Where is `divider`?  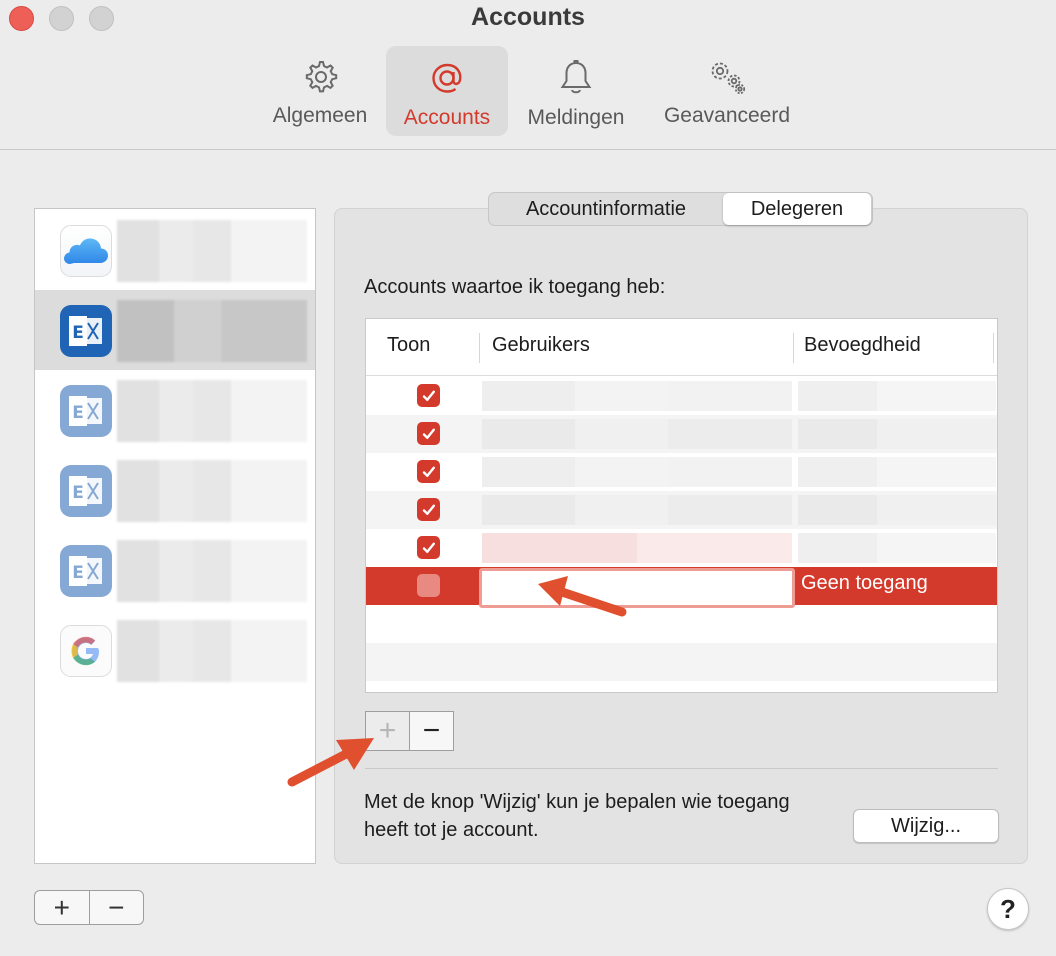
divider is located at coordinates (681, 768).